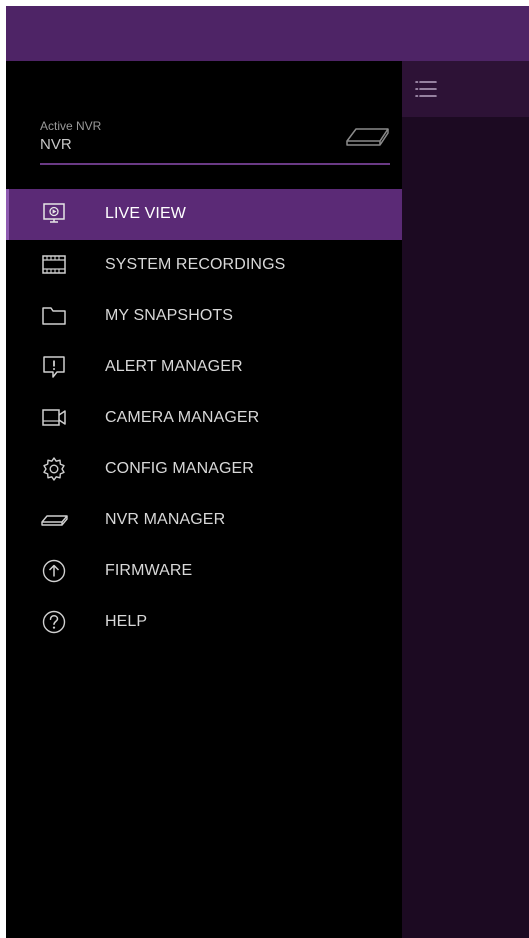 The height and width of the screenshot is (938, 529). What do you see at coordinates (169, 315) in the screenshot?
I see `menu-label-my-snapshots: MY SNAPSHOTS` at bounding box center [169, 315].